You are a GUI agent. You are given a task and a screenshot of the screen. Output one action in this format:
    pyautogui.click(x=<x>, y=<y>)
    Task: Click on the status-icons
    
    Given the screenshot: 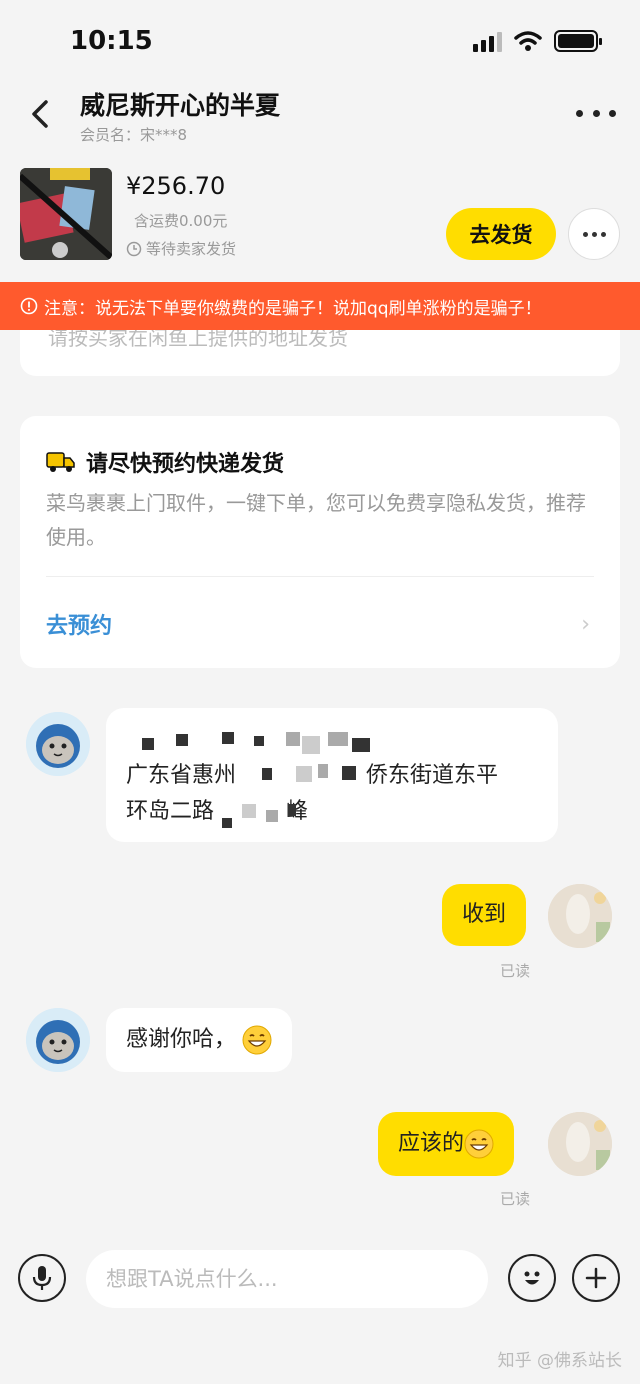 What is the action you would take?
    pyautogui.click(x=537, y=41)
    